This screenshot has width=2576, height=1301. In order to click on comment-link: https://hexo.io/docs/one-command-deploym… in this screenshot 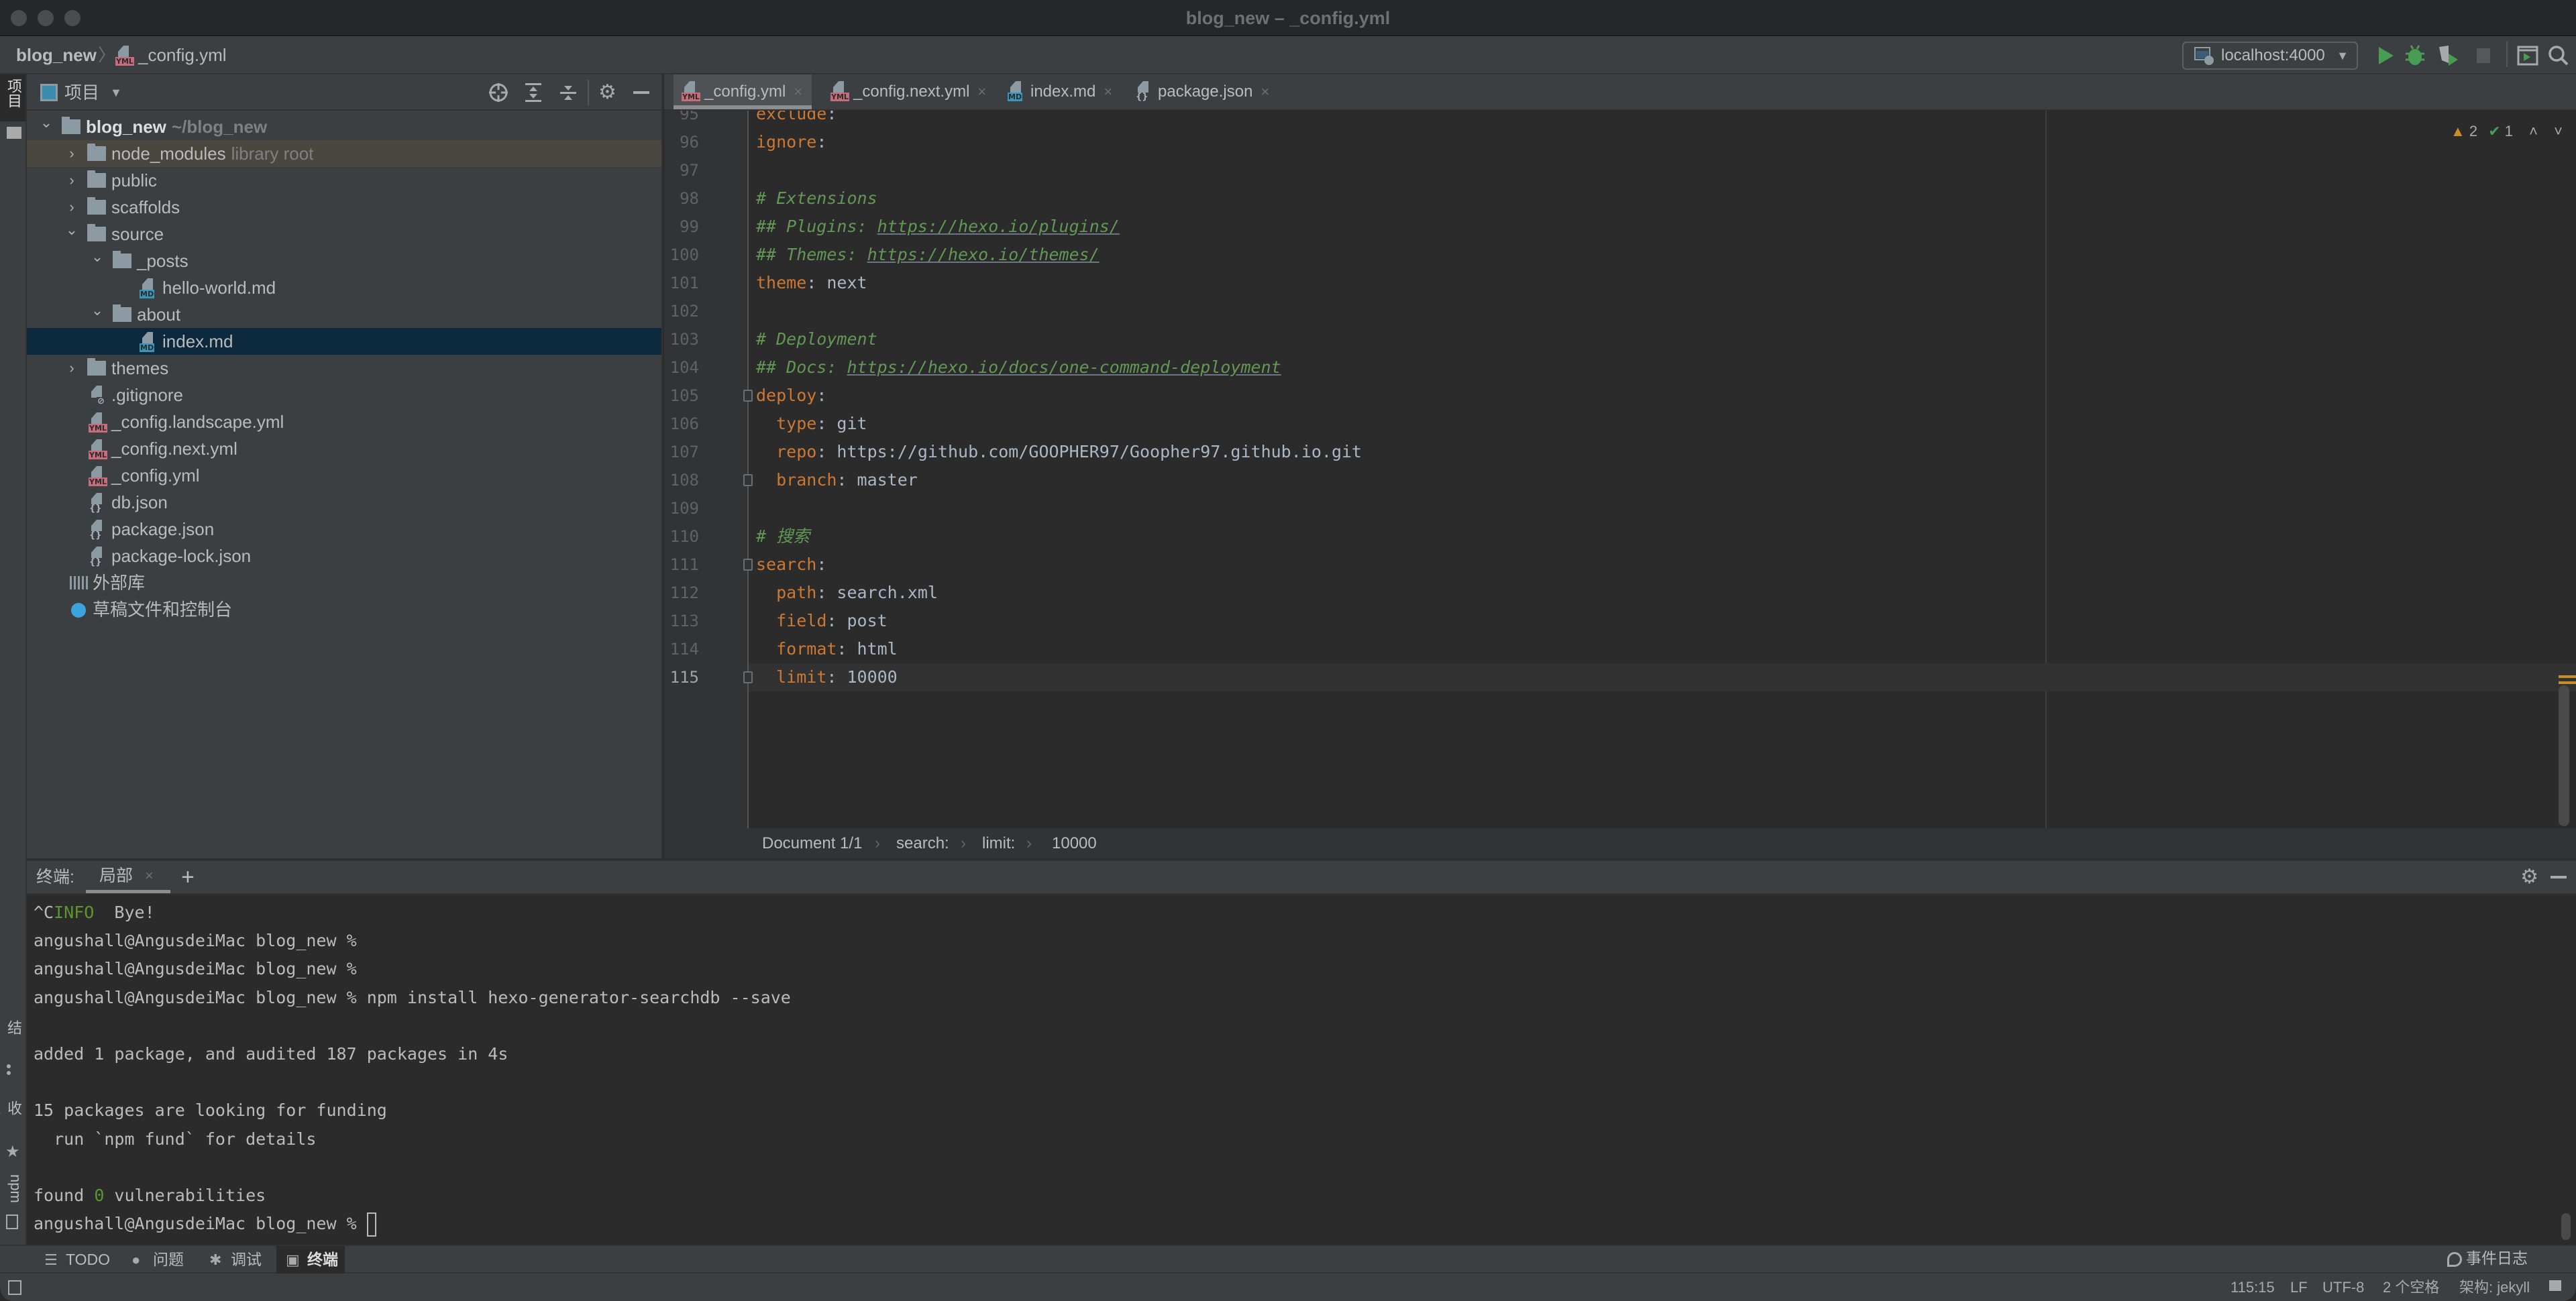, I will do `click(1064, 367)`.